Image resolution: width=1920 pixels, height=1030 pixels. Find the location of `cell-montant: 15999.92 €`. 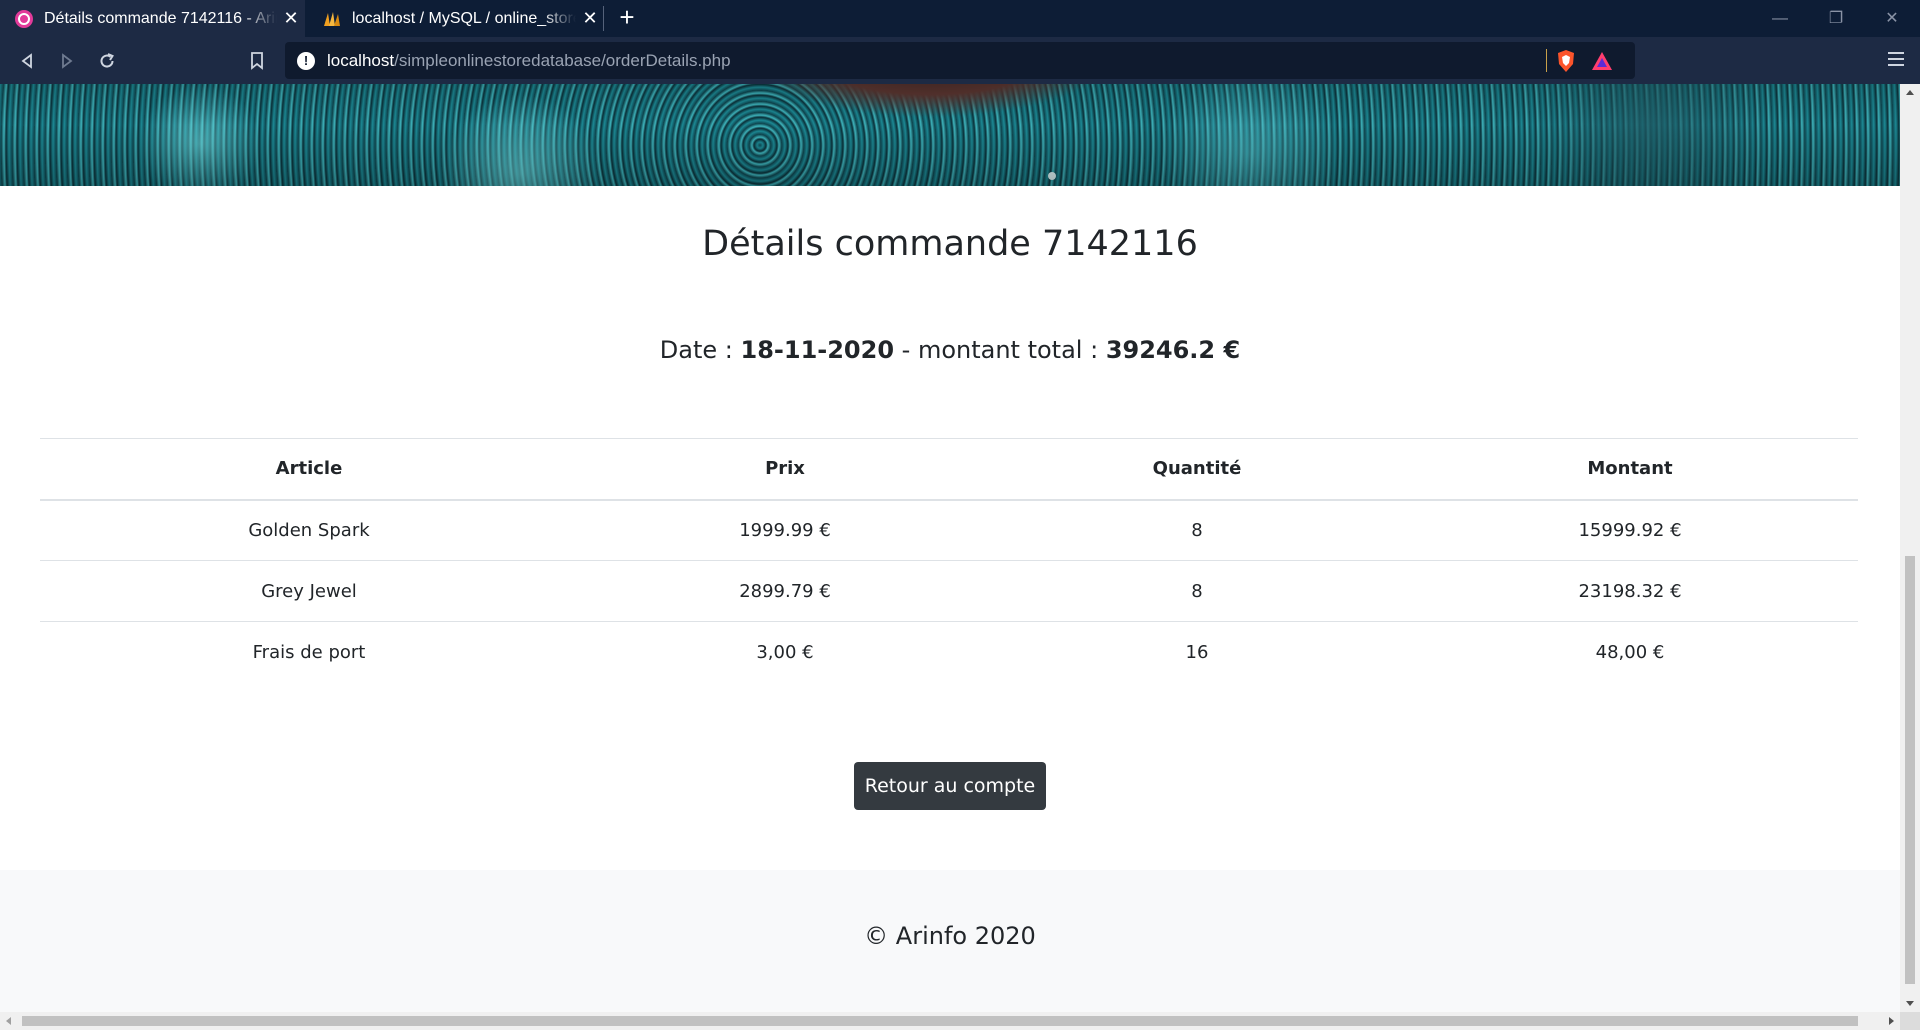

cell-montant: 15999.92 € is located at coordinates (1630, 530).